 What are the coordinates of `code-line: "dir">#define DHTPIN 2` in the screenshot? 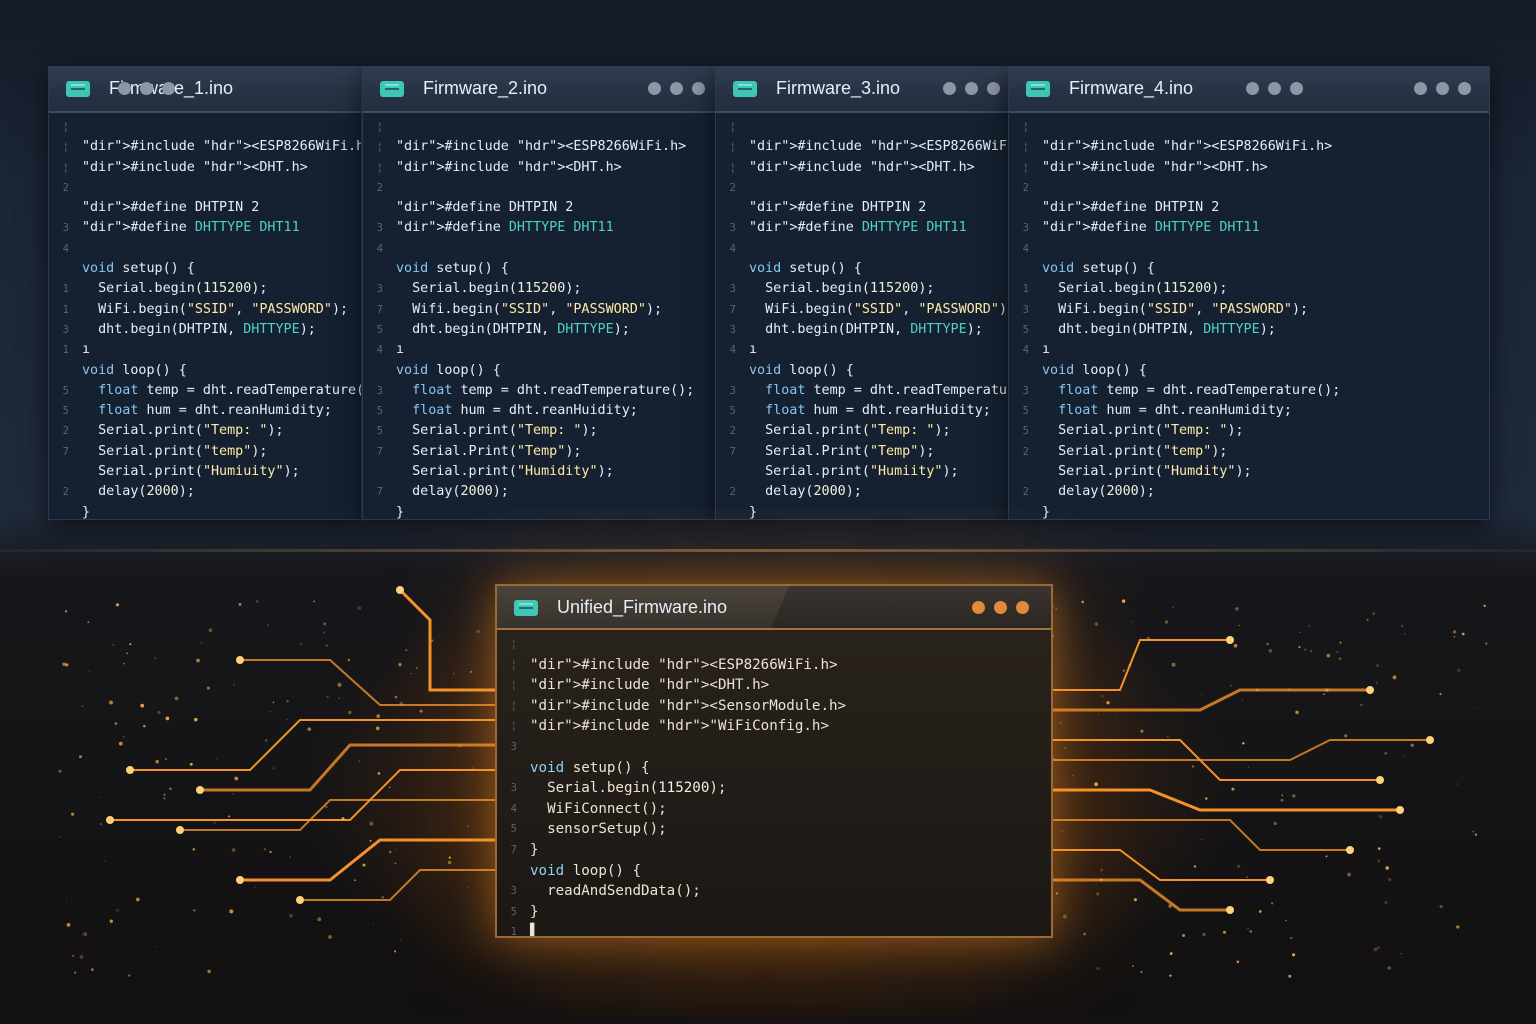 It's located at (862, 208).